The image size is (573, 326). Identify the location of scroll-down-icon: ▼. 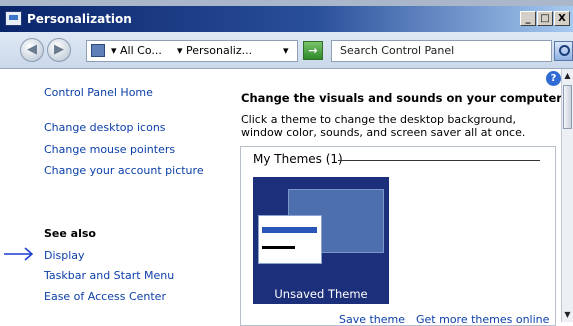
(567, 314).